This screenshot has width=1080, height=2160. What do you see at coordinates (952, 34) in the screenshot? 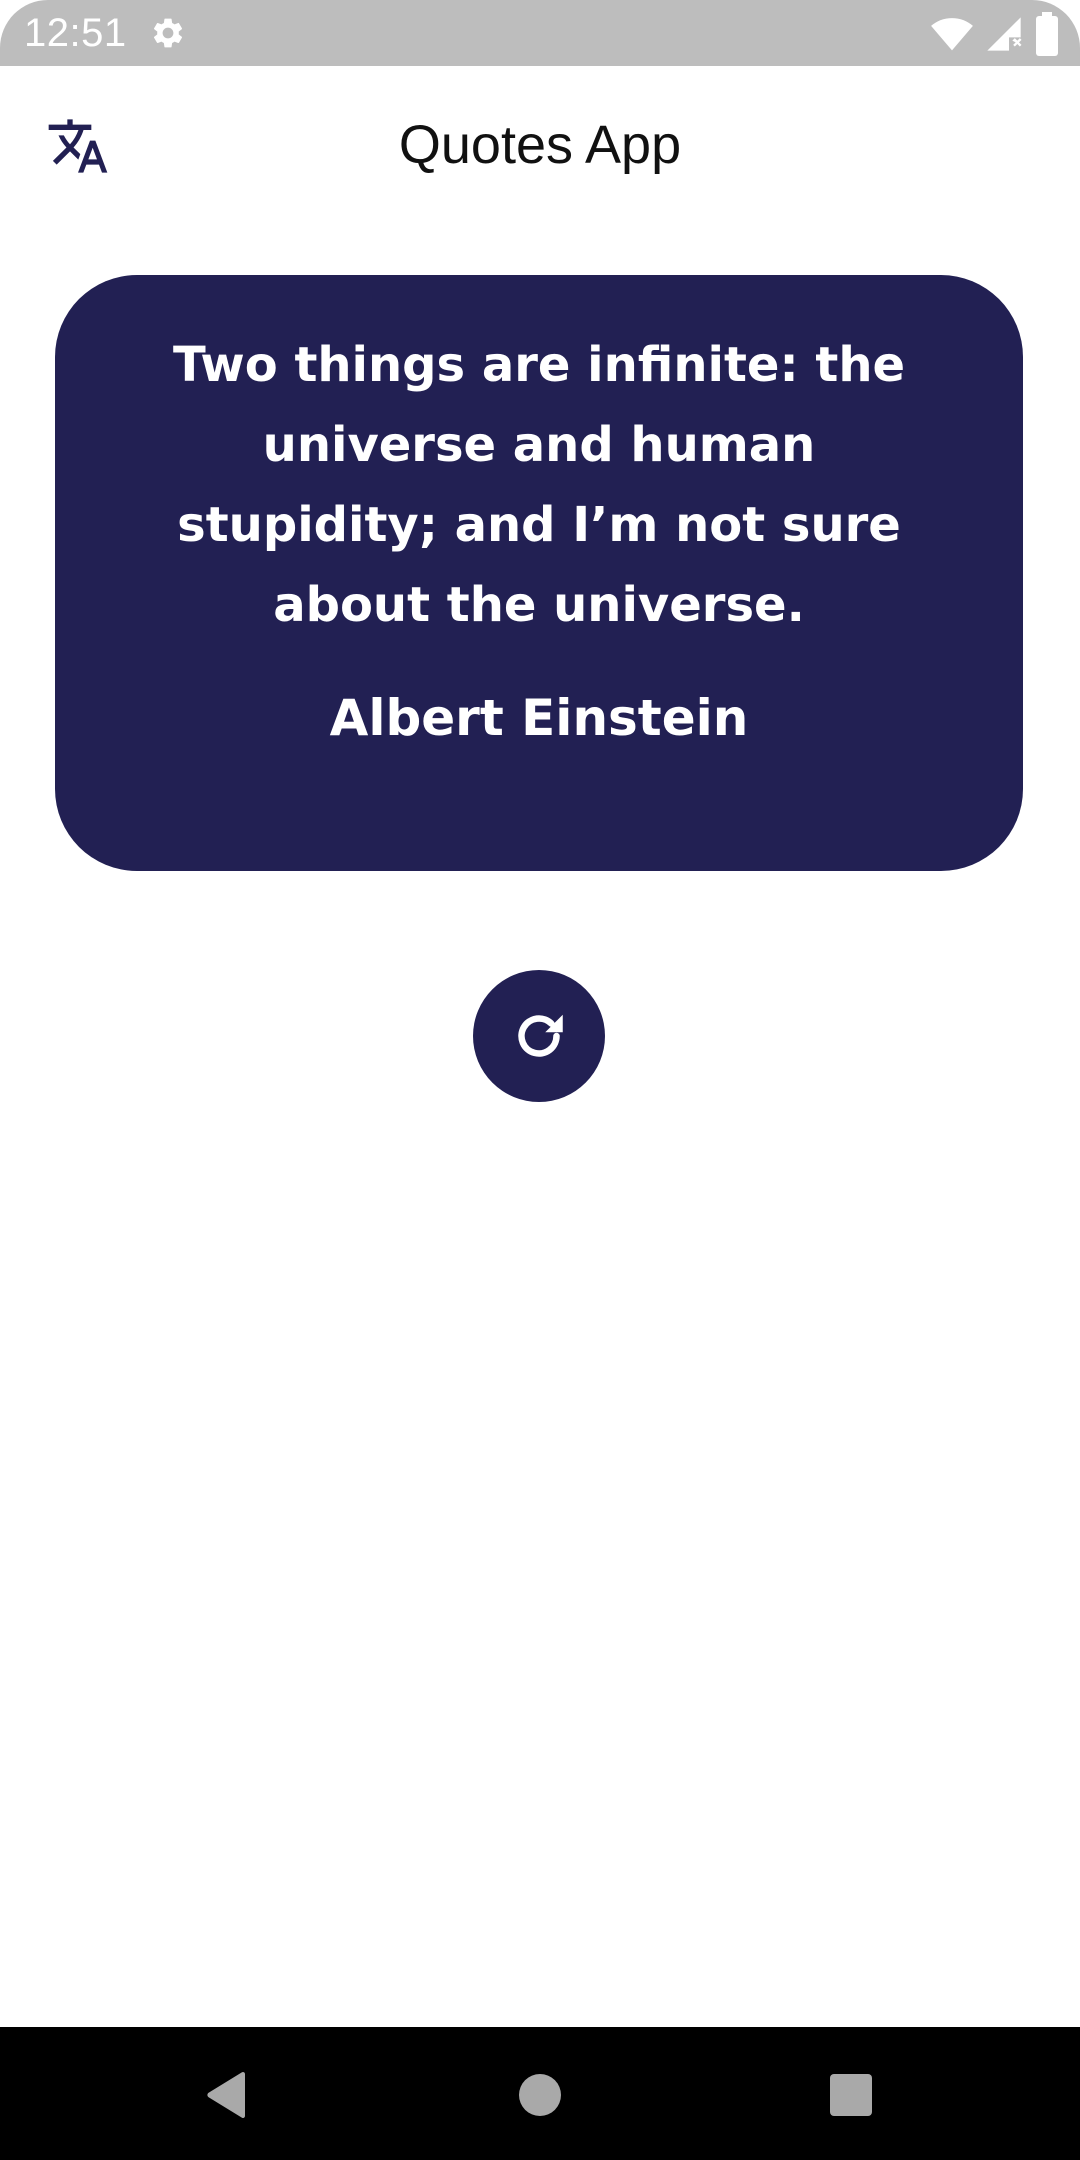
I see `wifi-icon` at bounding box center [952, 34].